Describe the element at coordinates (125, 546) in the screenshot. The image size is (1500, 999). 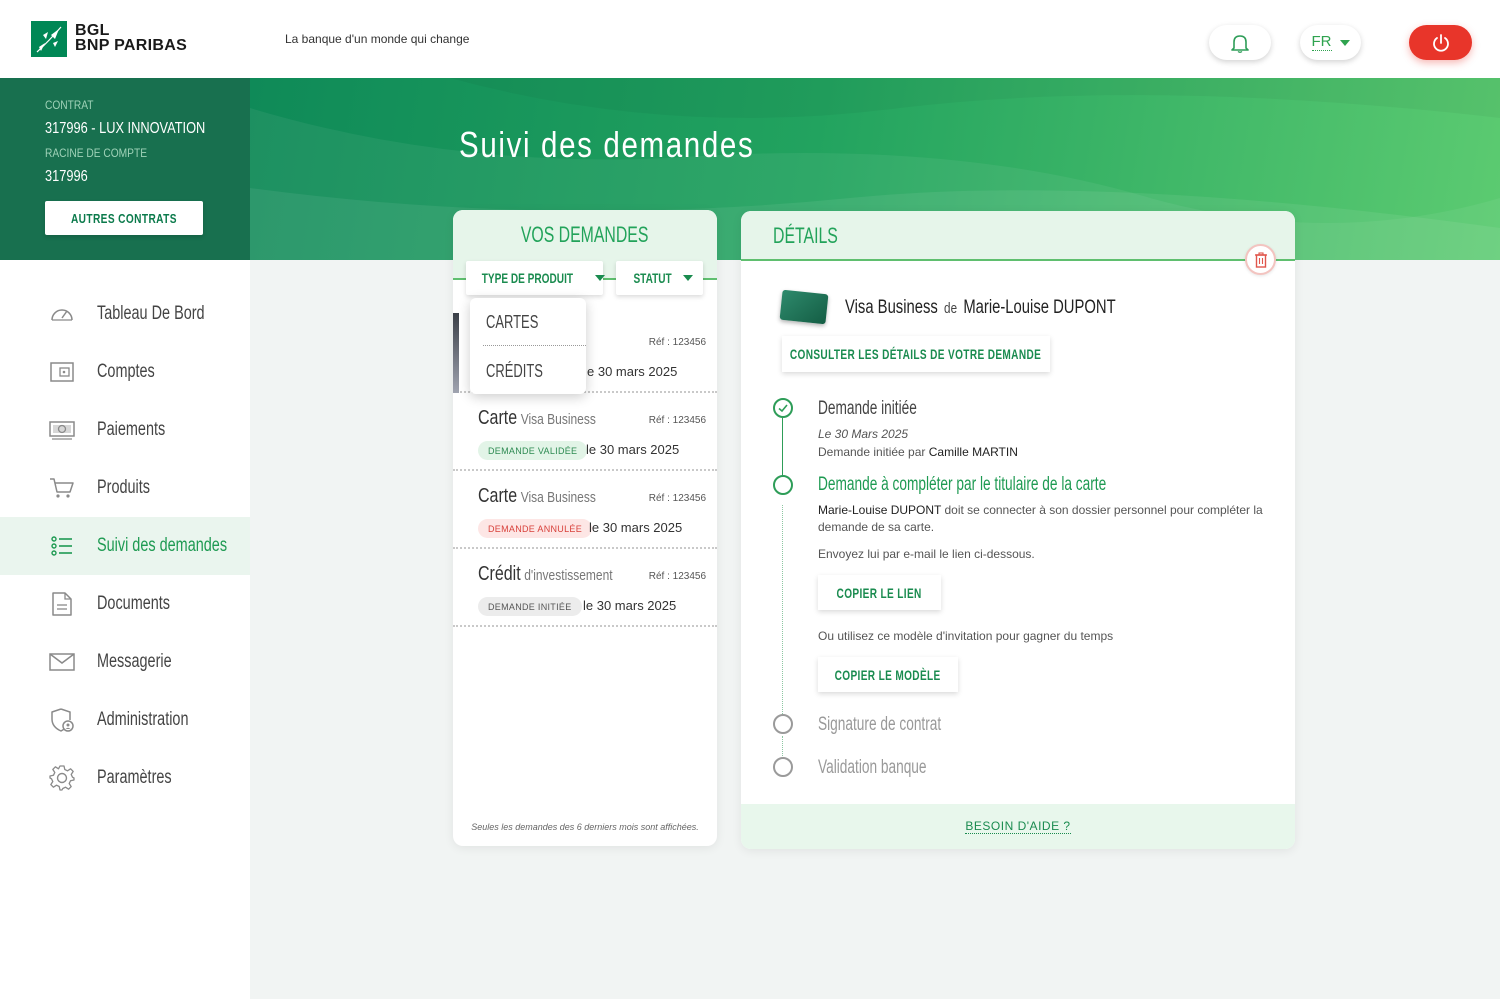
I see `sidebar-item-requests: Suivi des demandes` at that location.